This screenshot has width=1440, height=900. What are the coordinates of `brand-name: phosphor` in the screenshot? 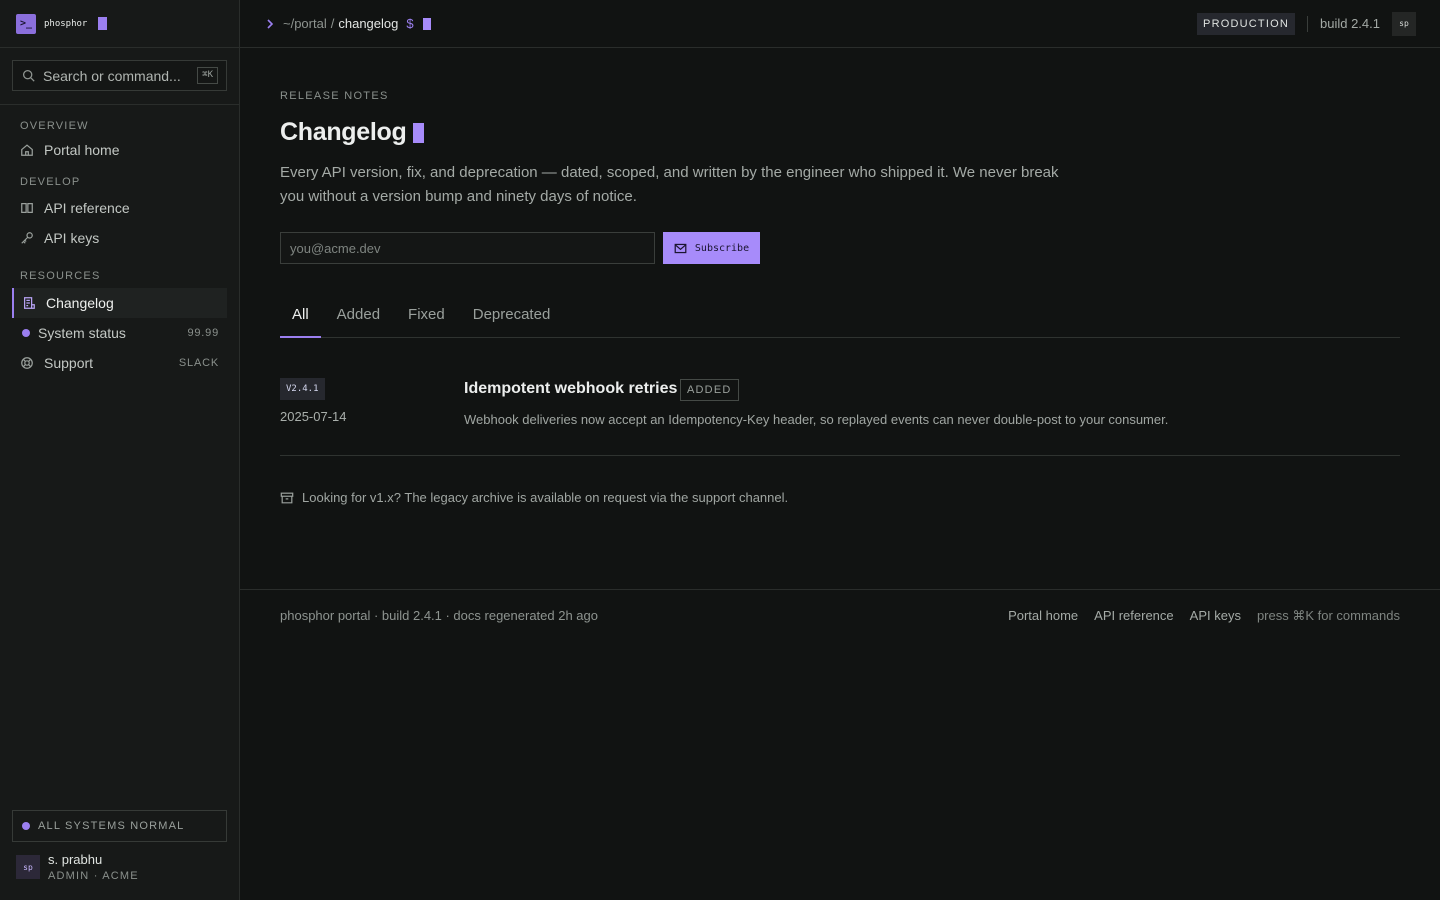 It's located at (66, 23).